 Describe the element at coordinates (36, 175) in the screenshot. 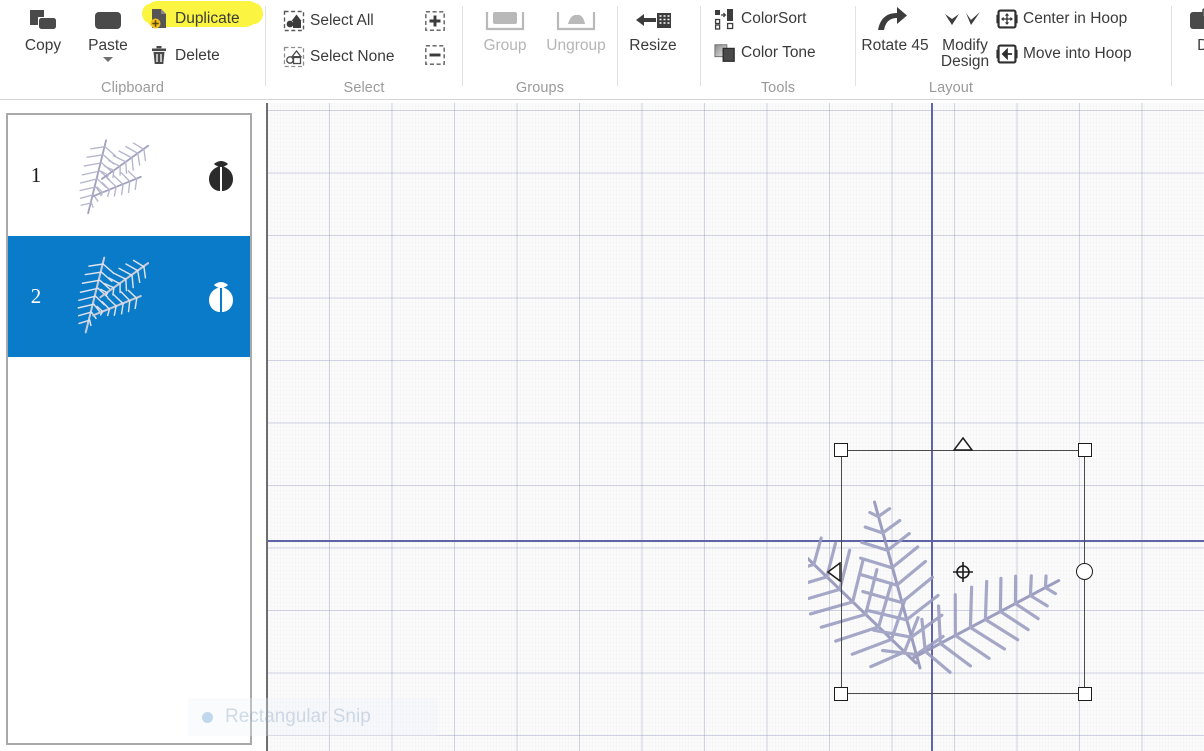

I see `design-item-number: 1` at that location.